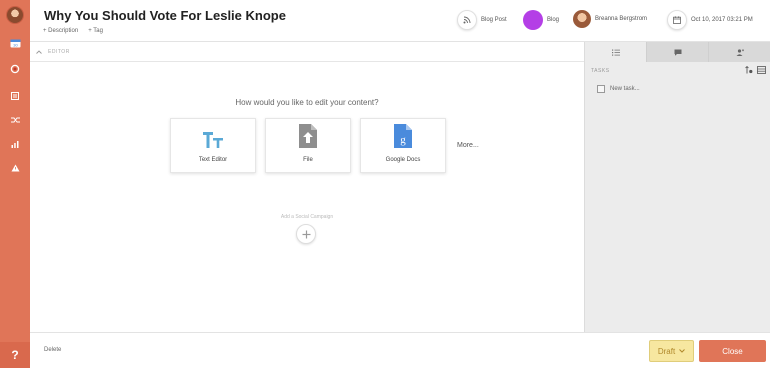 The image size is (770, 368). What do you see at coordinates (307, 102) in the screenshot?
I see `edit-question: How would you like to edit your content?` at bounding box center [307, 102].